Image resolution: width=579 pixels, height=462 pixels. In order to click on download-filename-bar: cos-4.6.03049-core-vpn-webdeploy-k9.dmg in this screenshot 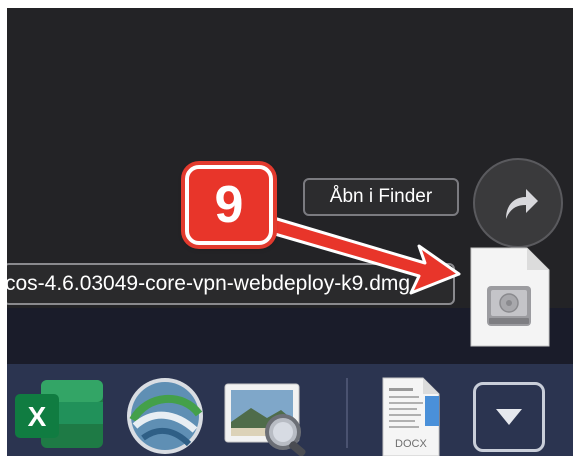, I will do `click(231, 284)`.